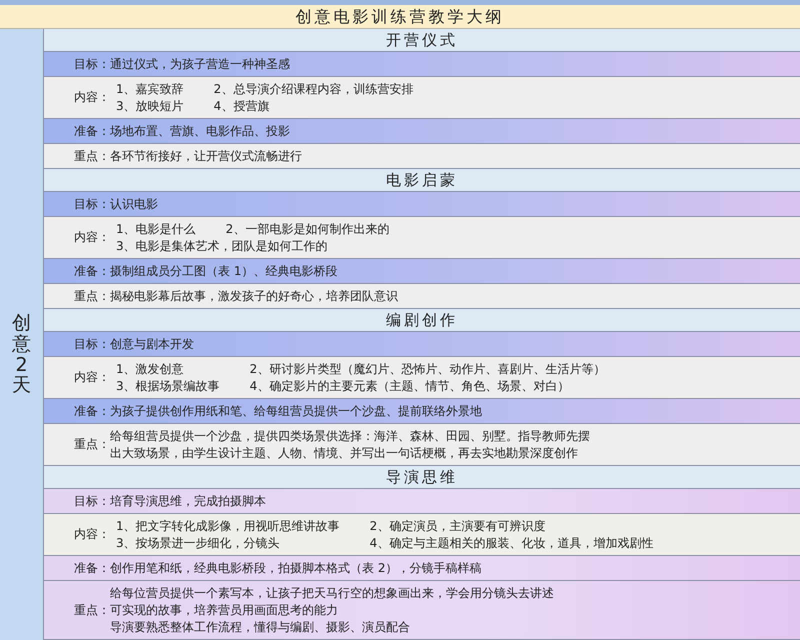 Image resolution: width=800 pixels, height=640 pixels. What do you see at coordinates (314, 89) in the screenshot?
I see `row-text: 2、总导演介绍课程内容，训练营安排` at bounding box center [314, 89].